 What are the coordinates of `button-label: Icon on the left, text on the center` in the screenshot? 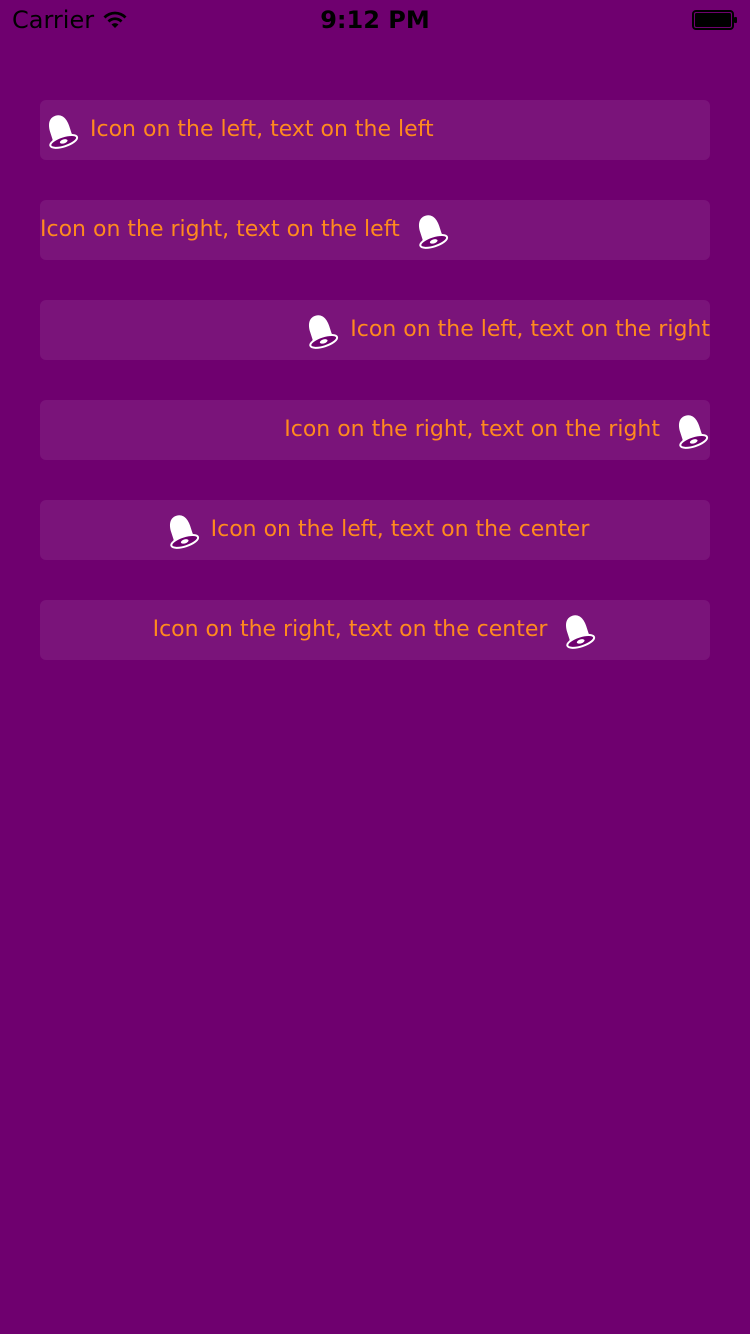 It's located at (400, 529).